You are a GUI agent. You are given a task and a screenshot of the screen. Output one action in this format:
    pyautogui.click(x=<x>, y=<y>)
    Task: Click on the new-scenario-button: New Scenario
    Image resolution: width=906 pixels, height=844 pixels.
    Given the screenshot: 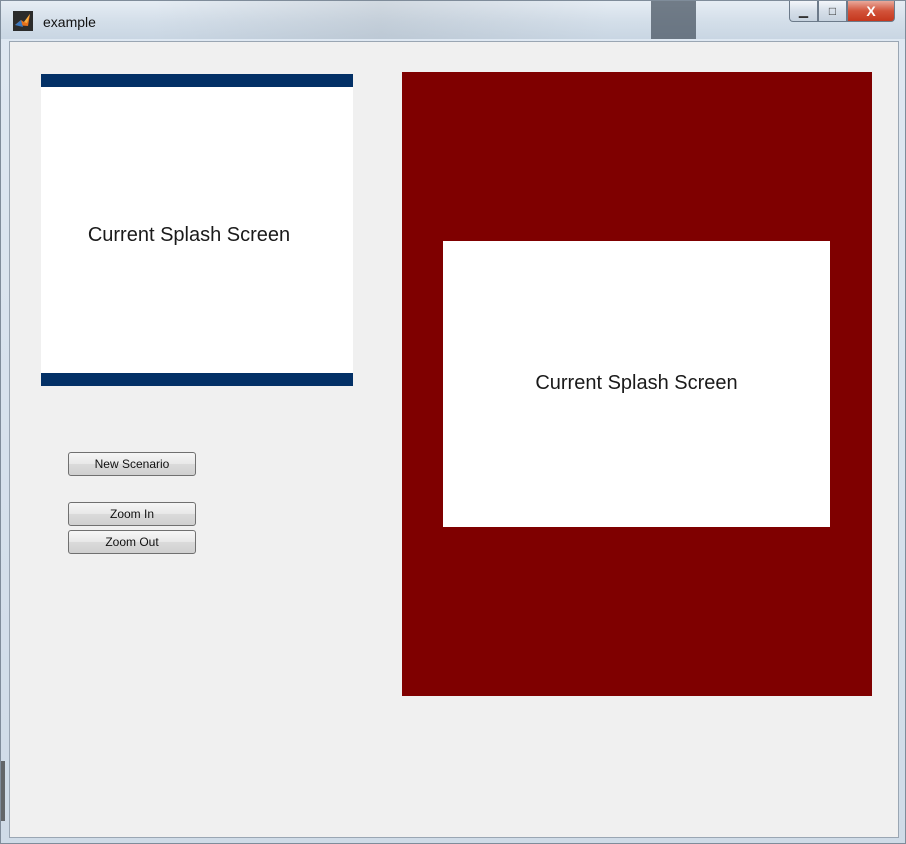 What is the action you would take?
    pyautogui.click(x=132, y=464)
    